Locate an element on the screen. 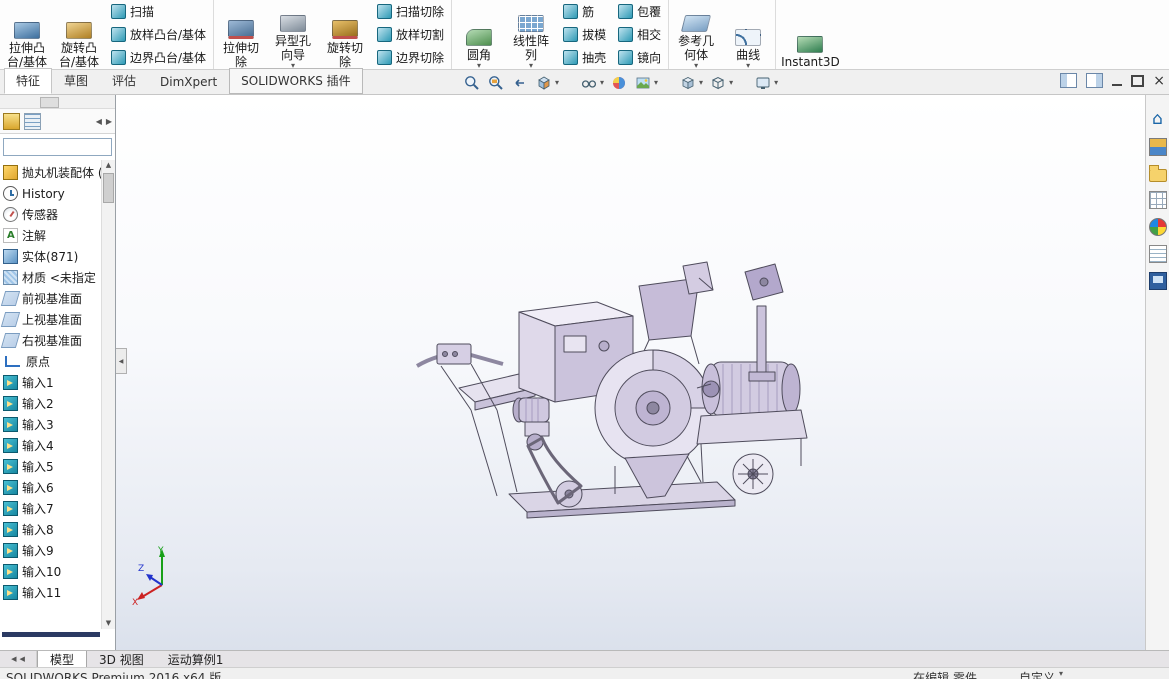  tree-item-material: 材质 <未指定 is located at coordinates (52, 277).